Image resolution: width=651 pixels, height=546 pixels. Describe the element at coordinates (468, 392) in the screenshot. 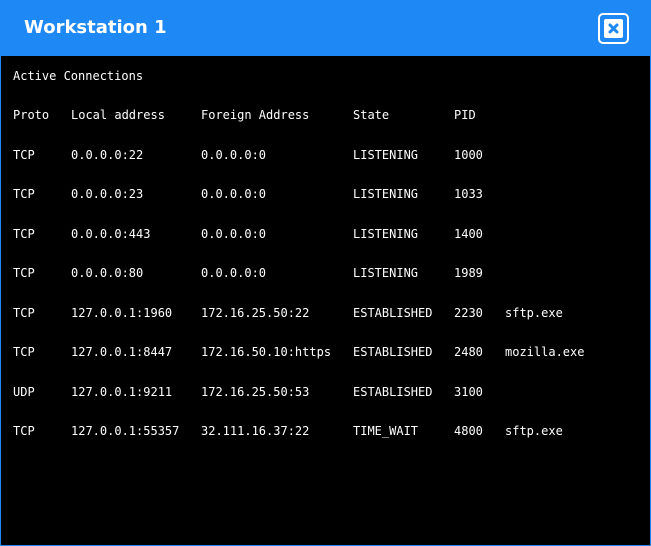

I see `cell-pid: 3100` at that location.